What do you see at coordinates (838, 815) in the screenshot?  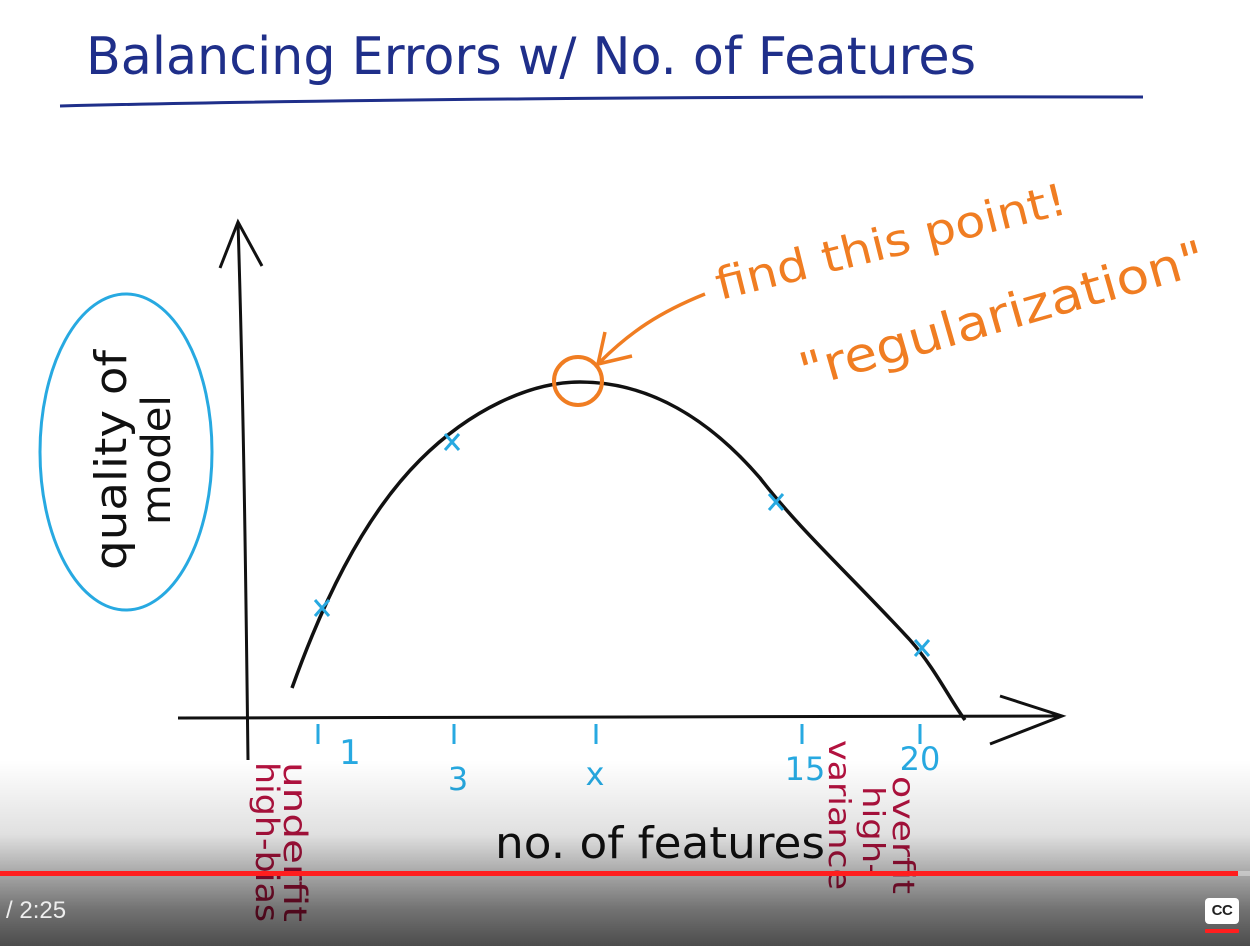 I see `variance-note: variance` at bounding box center [838, 815].